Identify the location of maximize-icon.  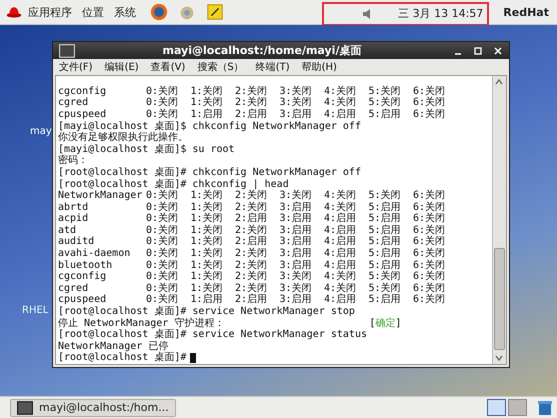
(478, 51).